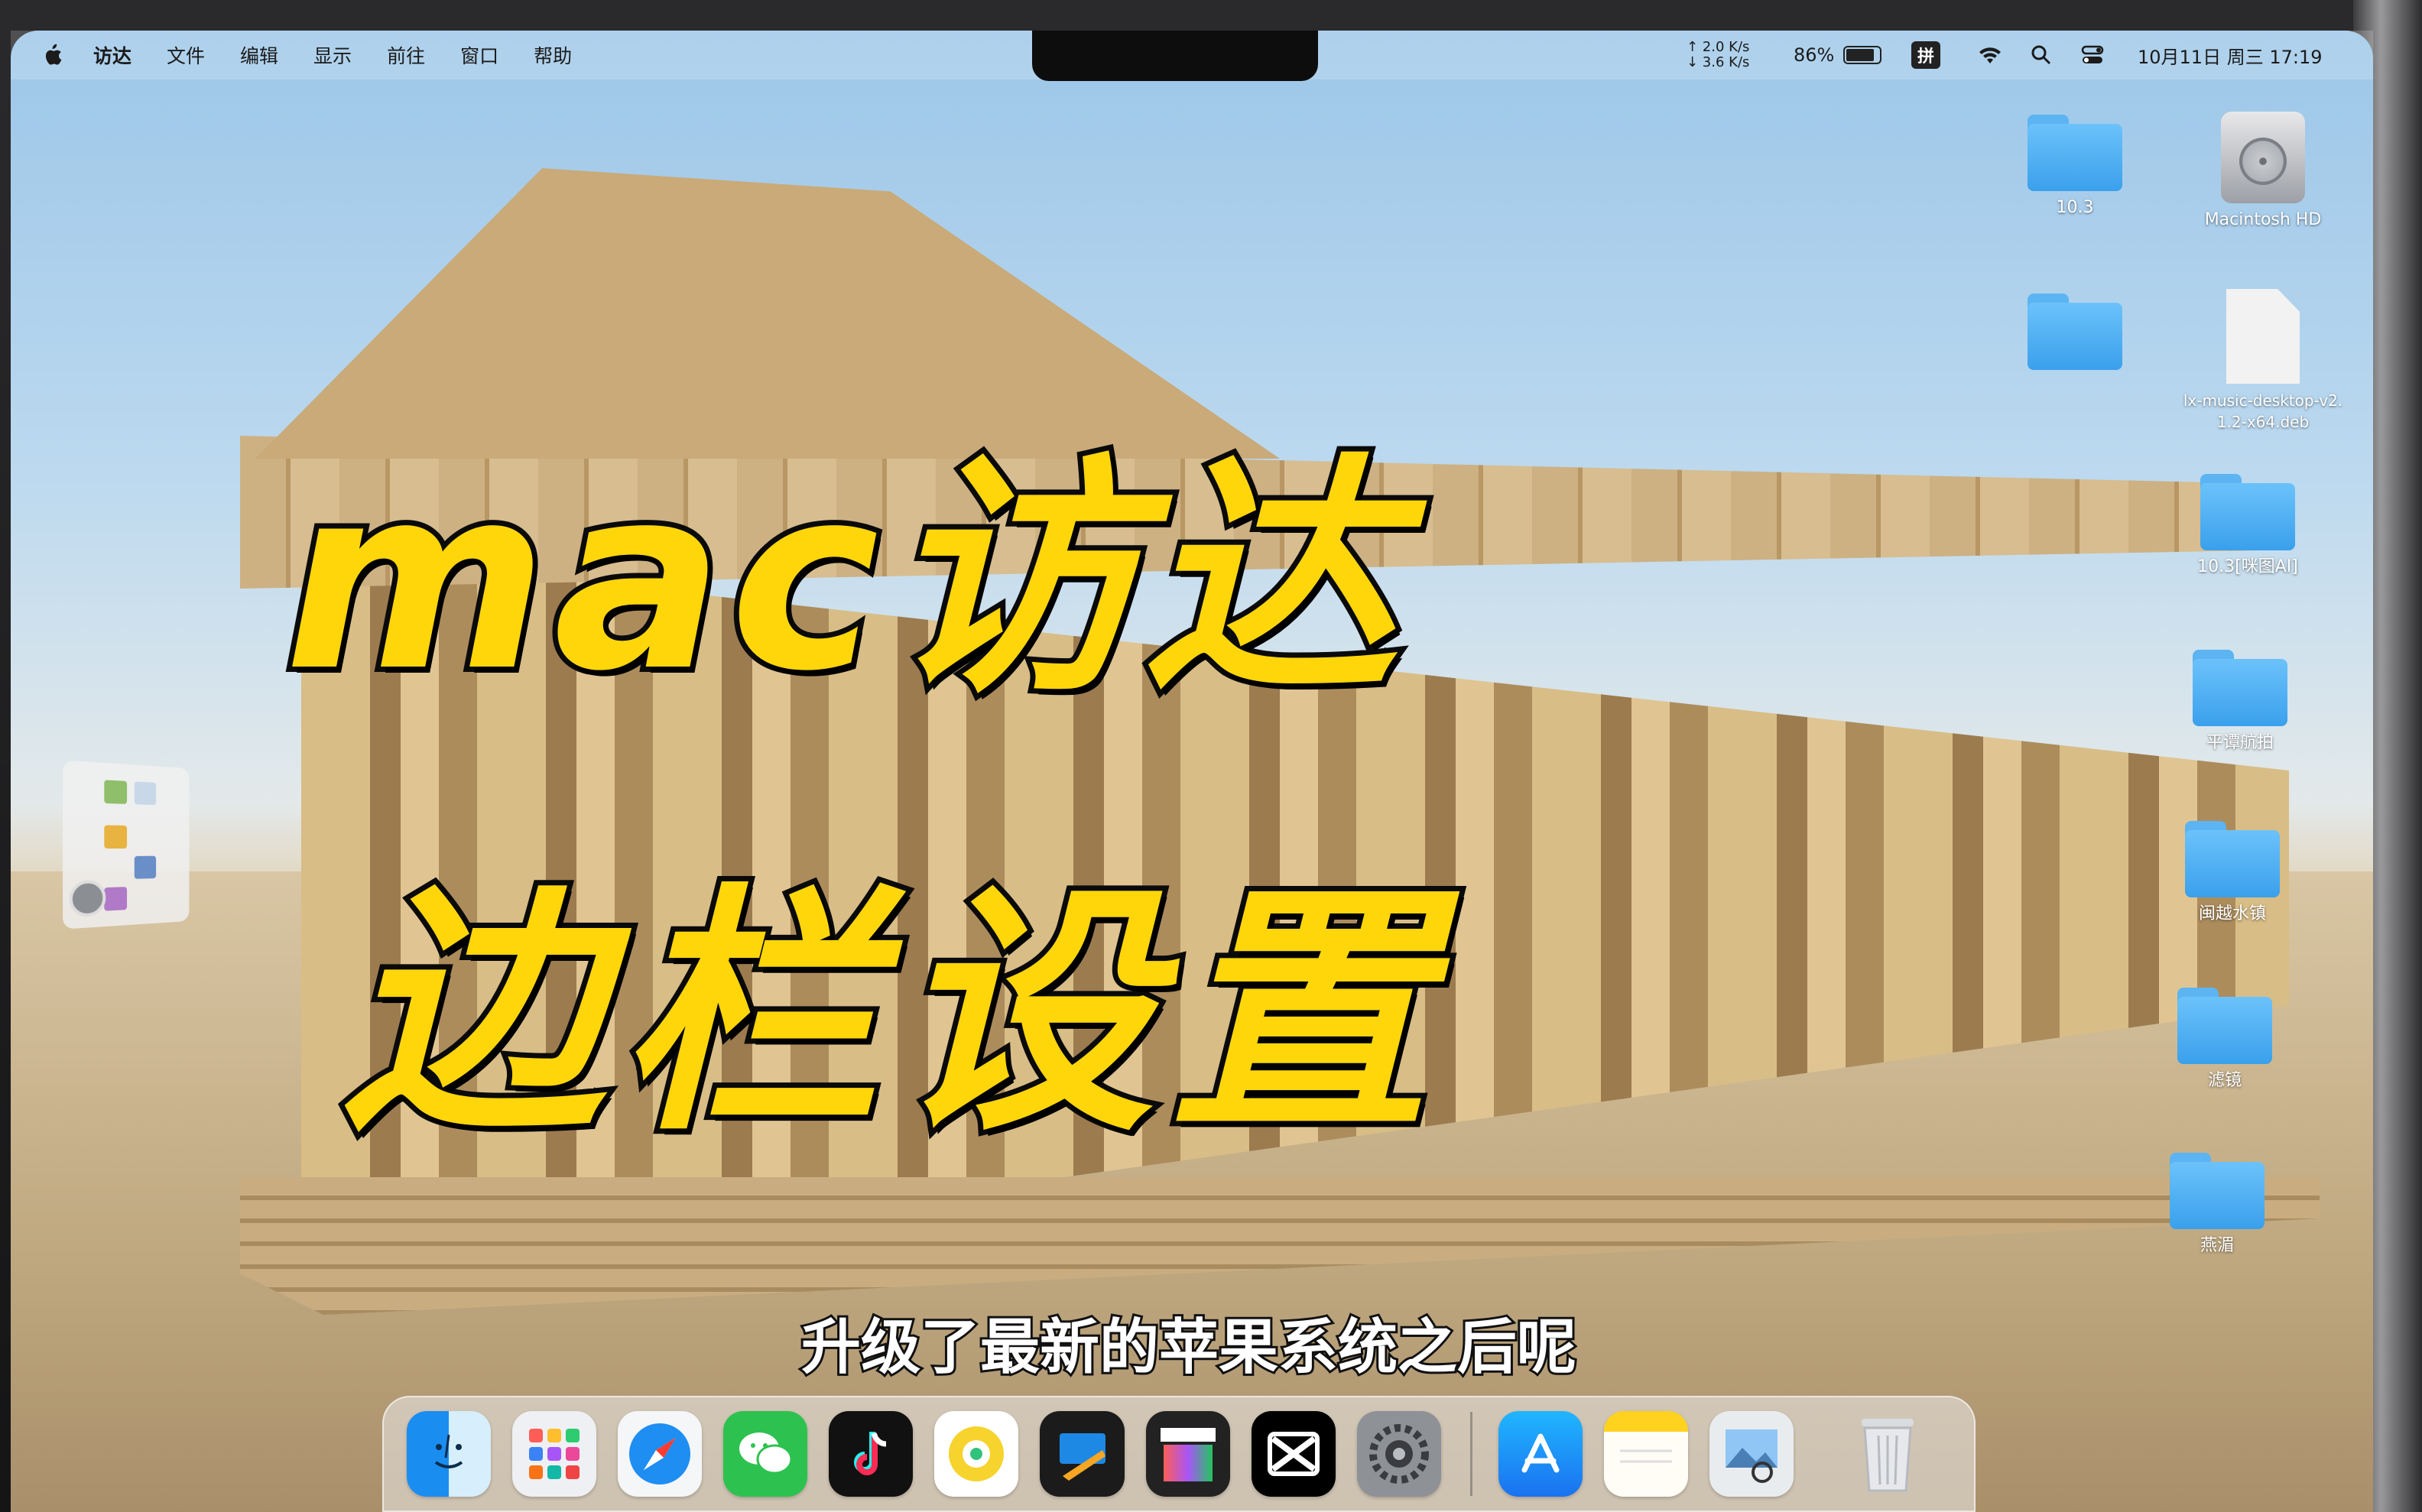  Describe the element at coordinates (186, 55) in the screenshot. I see `menu-file: 文件` at that location.